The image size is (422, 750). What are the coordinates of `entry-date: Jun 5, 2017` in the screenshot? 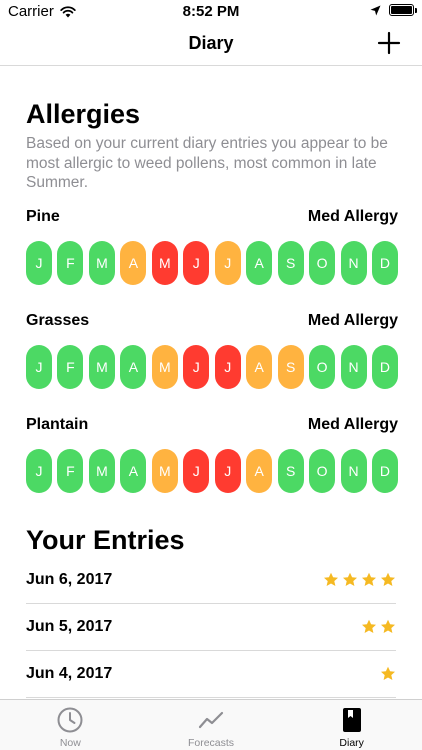 It's located at (69, 626).